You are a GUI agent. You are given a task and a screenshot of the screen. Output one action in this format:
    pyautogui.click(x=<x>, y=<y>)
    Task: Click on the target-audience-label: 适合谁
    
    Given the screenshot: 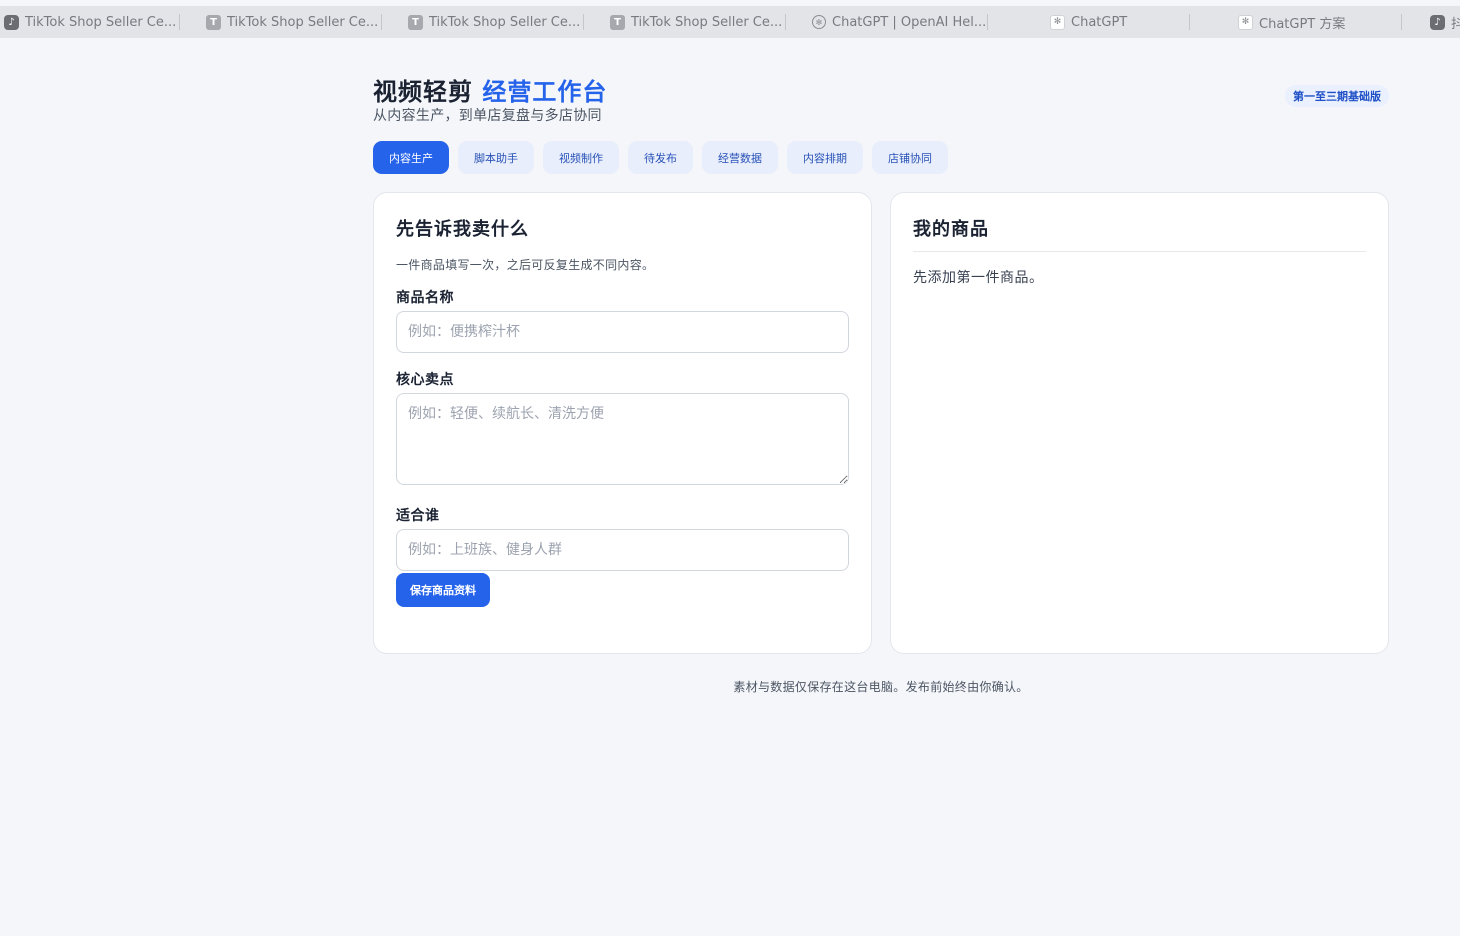 What is the action you would take?
    pyautogui.click(x=418, y=516)
    